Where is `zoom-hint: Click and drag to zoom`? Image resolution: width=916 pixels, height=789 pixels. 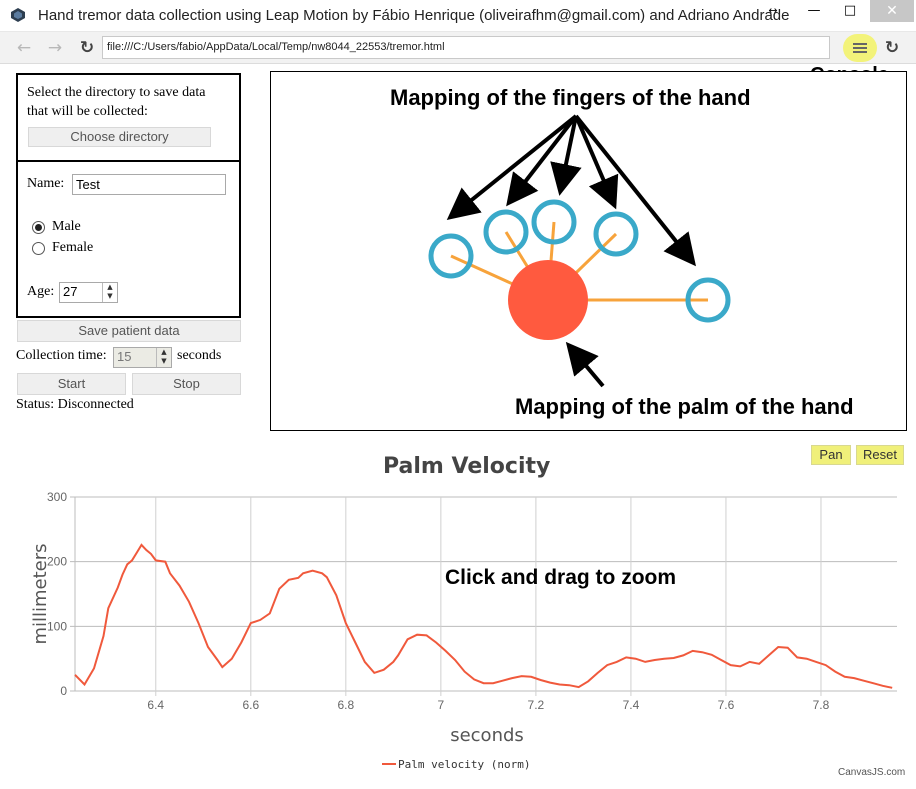 zoom-hint: Click and drag to zoom is located at coordinates (561, 577).